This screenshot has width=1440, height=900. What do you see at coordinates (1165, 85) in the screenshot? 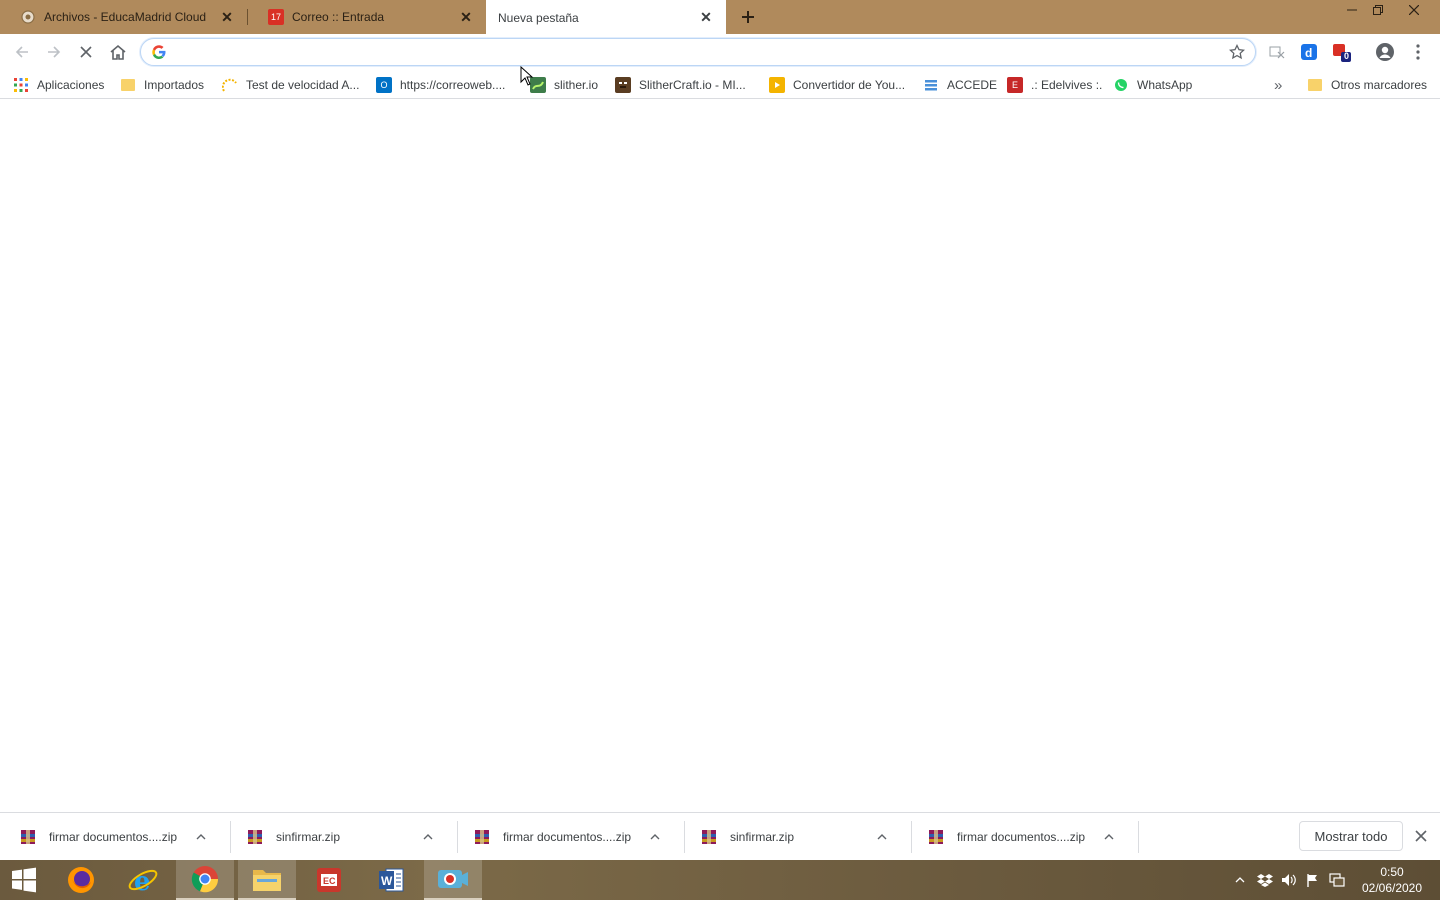
I see `bookmark-label: WhatsApp` at bounding box center [1165, 85].